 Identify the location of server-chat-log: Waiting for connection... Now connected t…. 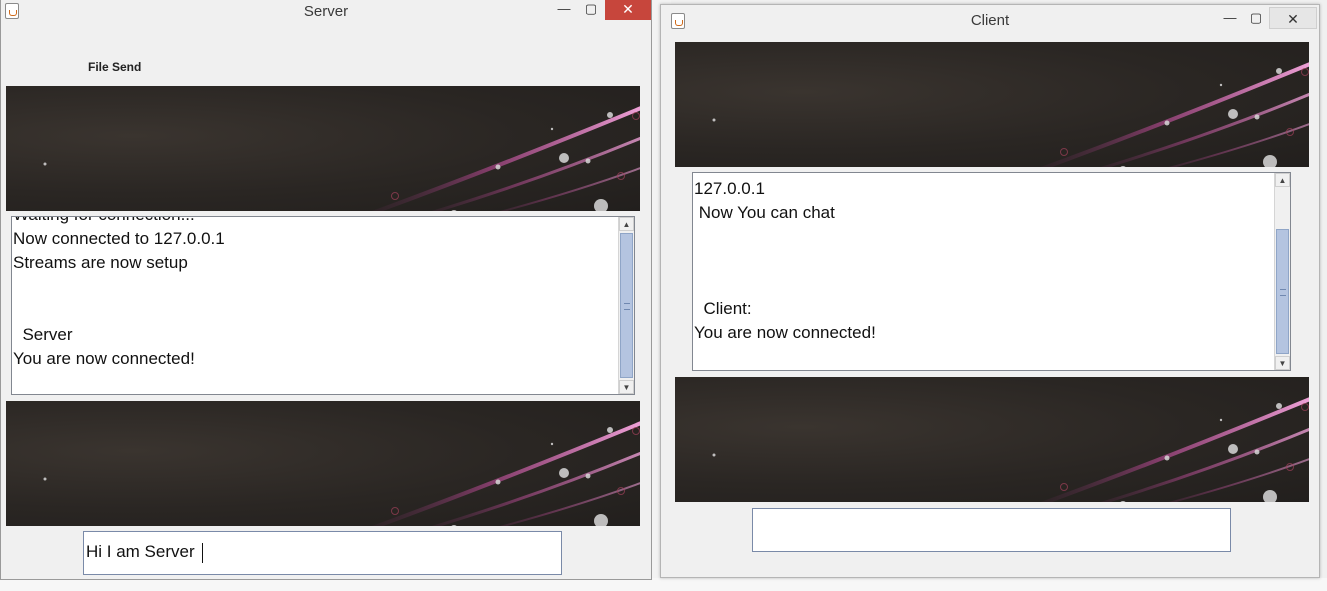
(323, 305).